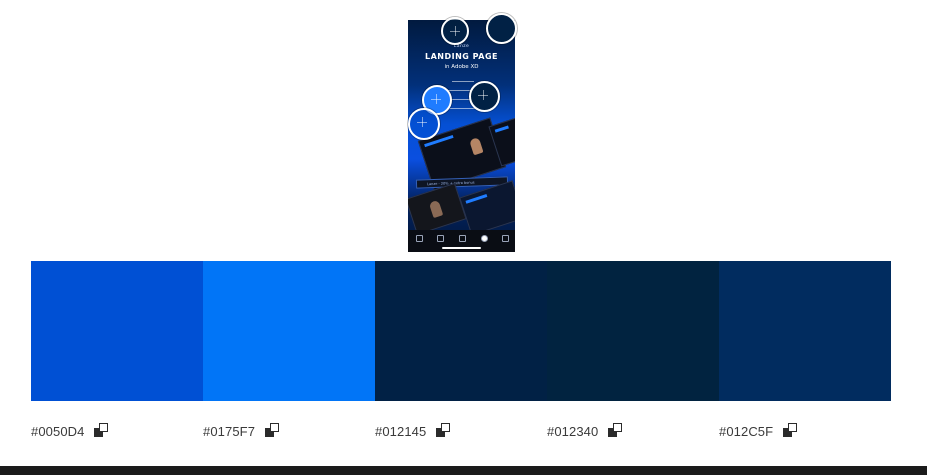 Image resolution: width=927 pixels, height=475 pixels. What do you see at coordinates (805, 431) in the screenshot?
I see `color-label-item: #012C5F` at bounding box center [805, 431].